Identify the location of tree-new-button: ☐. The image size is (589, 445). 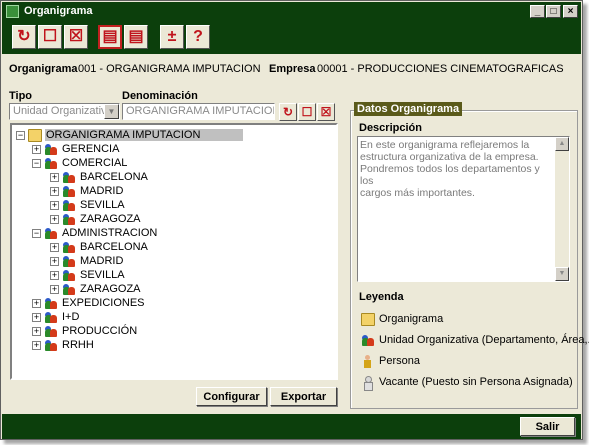
(307, 112).